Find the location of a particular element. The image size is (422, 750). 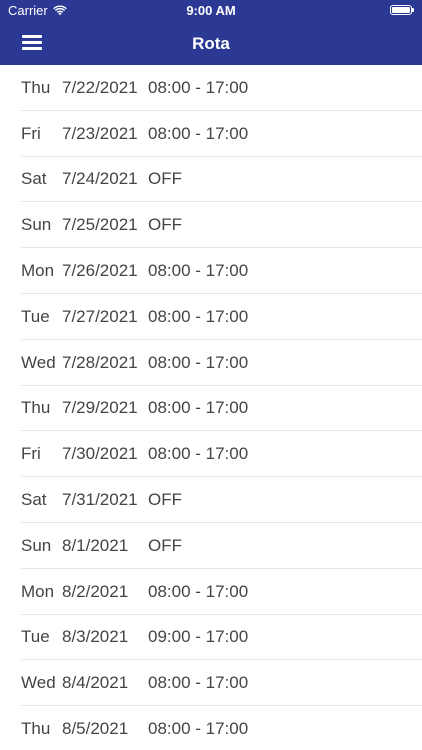

rota-row: Thu 7/22/2021 08:00 - 17:00 is located at coordinates (211, 88).